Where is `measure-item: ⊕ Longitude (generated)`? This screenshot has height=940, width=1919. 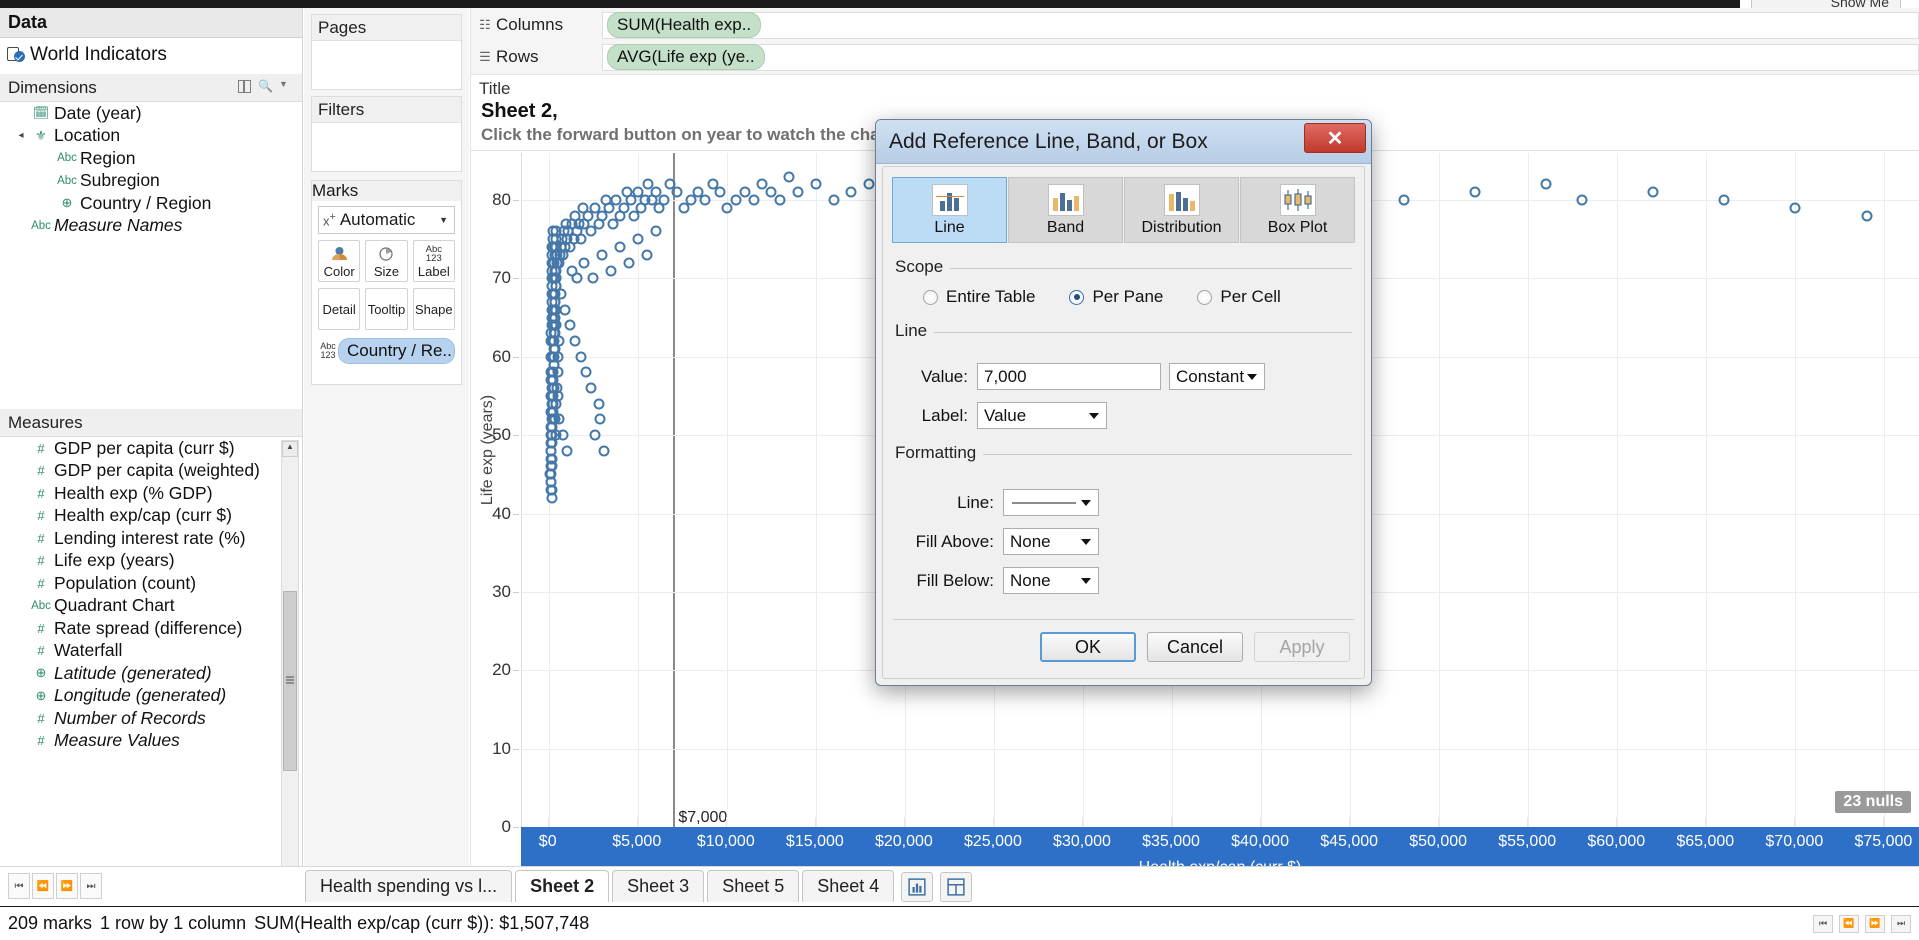 measure-item: ⊕ Longitude (generated) is located at coordinates (151, 696).